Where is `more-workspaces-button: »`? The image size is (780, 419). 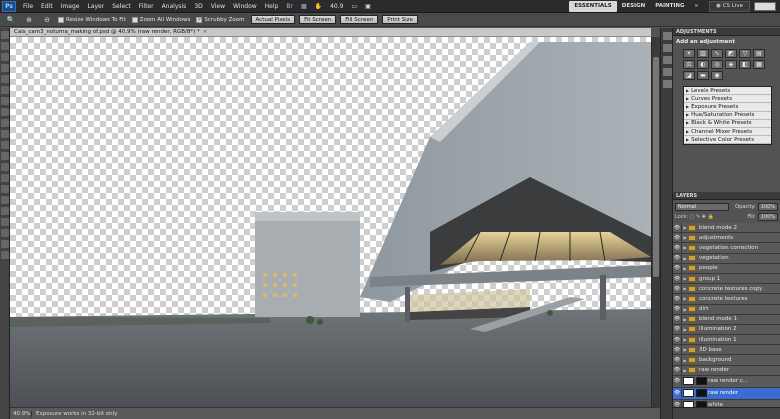
more-workspaces-button: » is located at coordinates (697, 6).